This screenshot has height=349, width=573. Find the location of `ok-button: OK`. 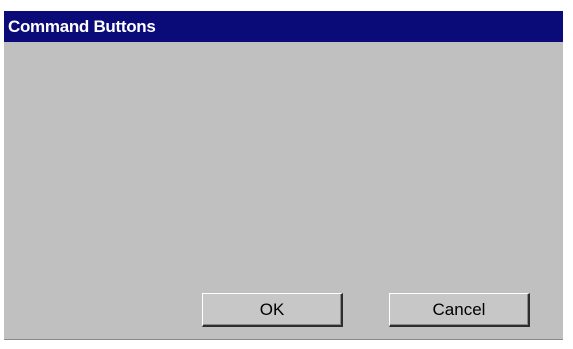

ok-button: OK is located at coordinates (272, 310).